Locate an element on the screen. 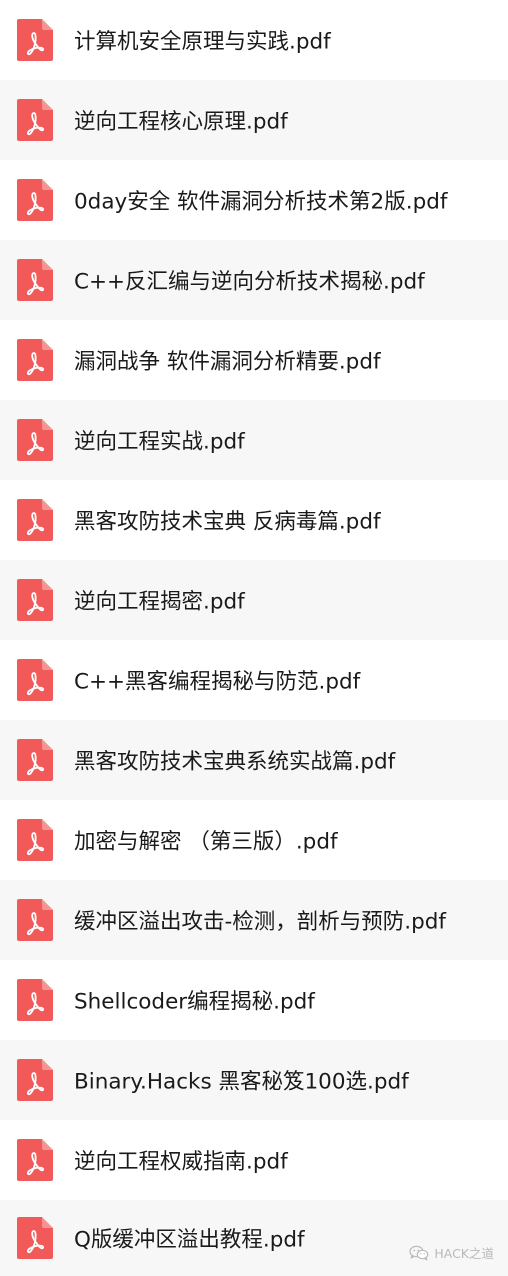 Image resolution: width=508 pixels, height=1276 pixels. file-row: C++反汇编与逆向分析技术揭秘.pdf is located at coordinates (254, 280).